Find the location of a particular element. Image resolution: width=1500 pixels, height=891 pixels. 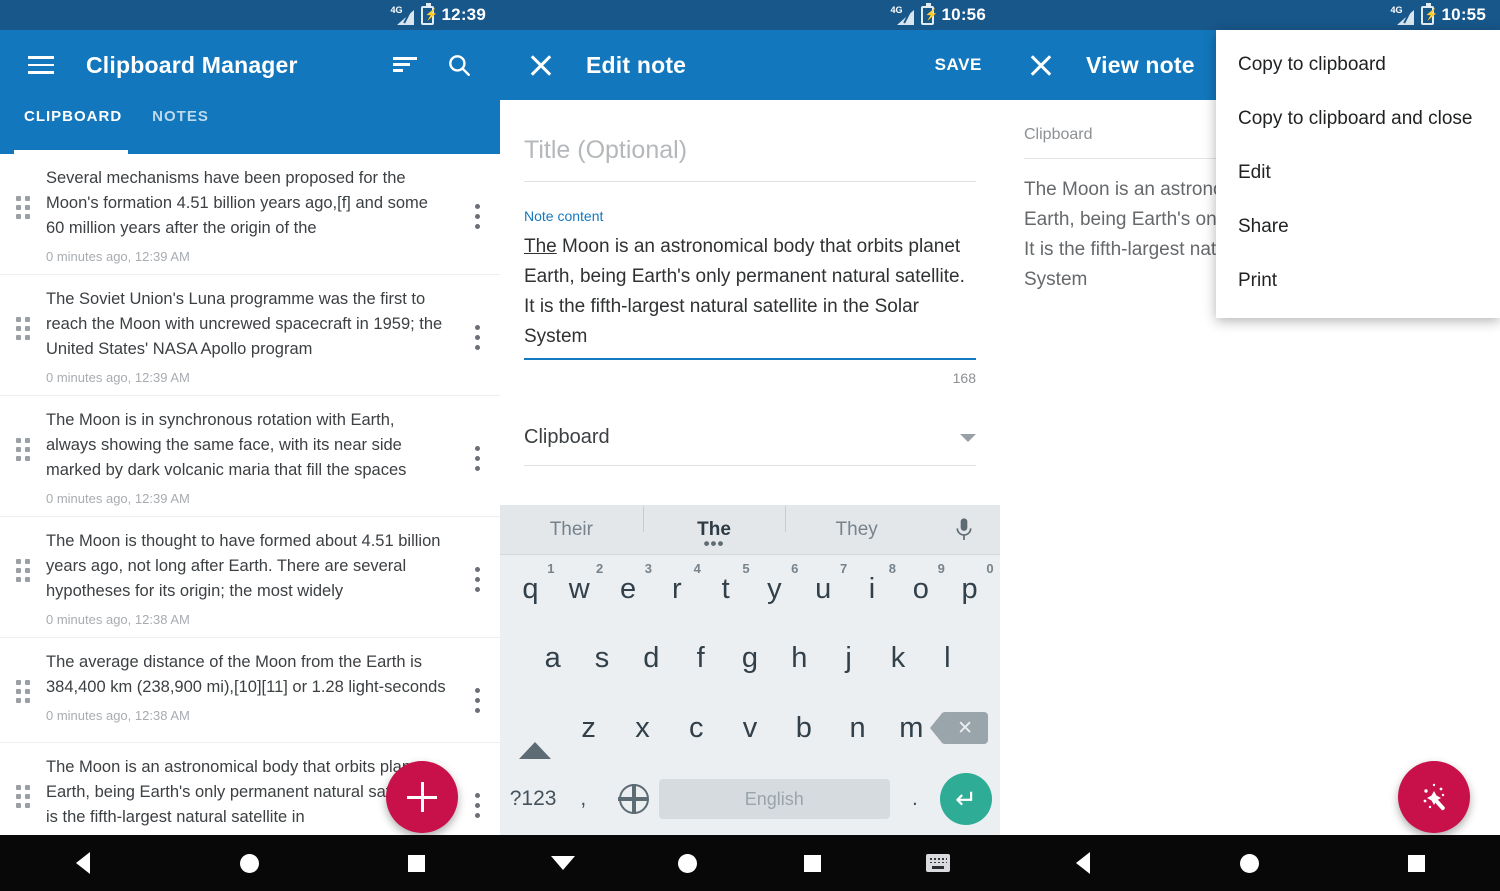

note-title-input: Title (Optional) is located at coordinates (750, 154).